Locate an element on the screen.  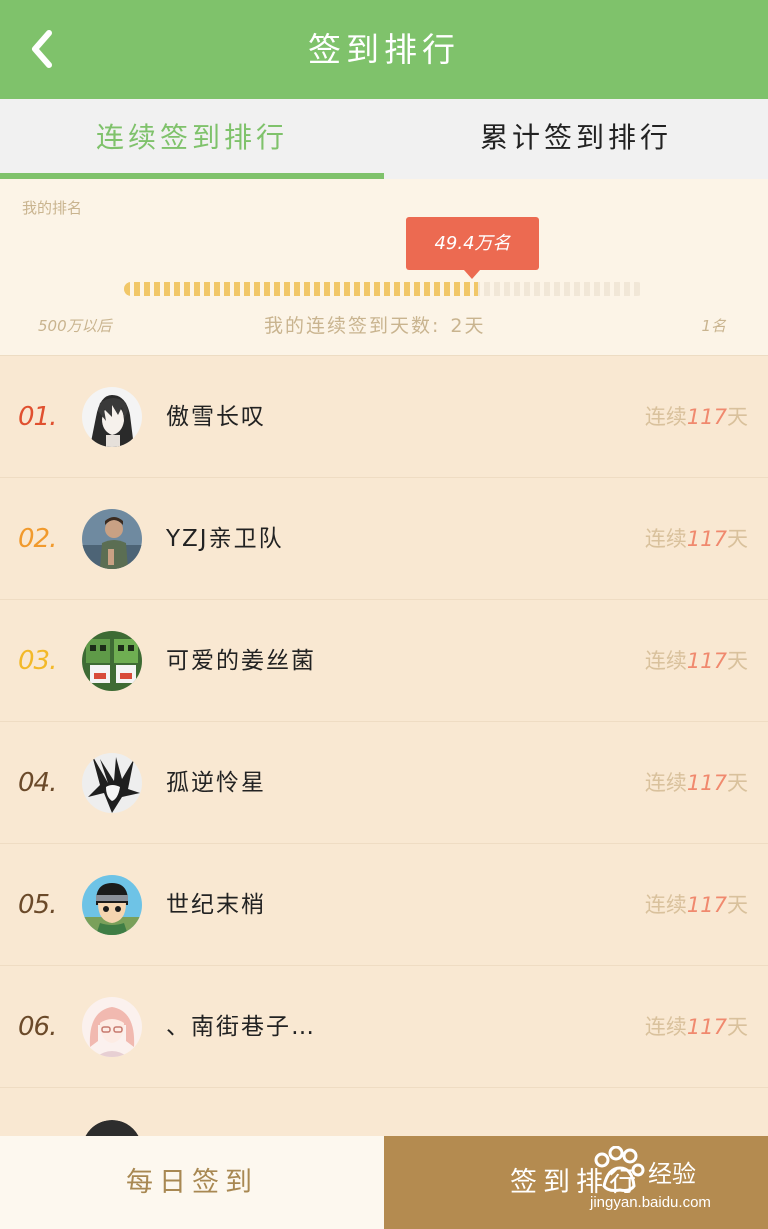
user-name: 傲雪长叹 is located at coordinates (216, 417).